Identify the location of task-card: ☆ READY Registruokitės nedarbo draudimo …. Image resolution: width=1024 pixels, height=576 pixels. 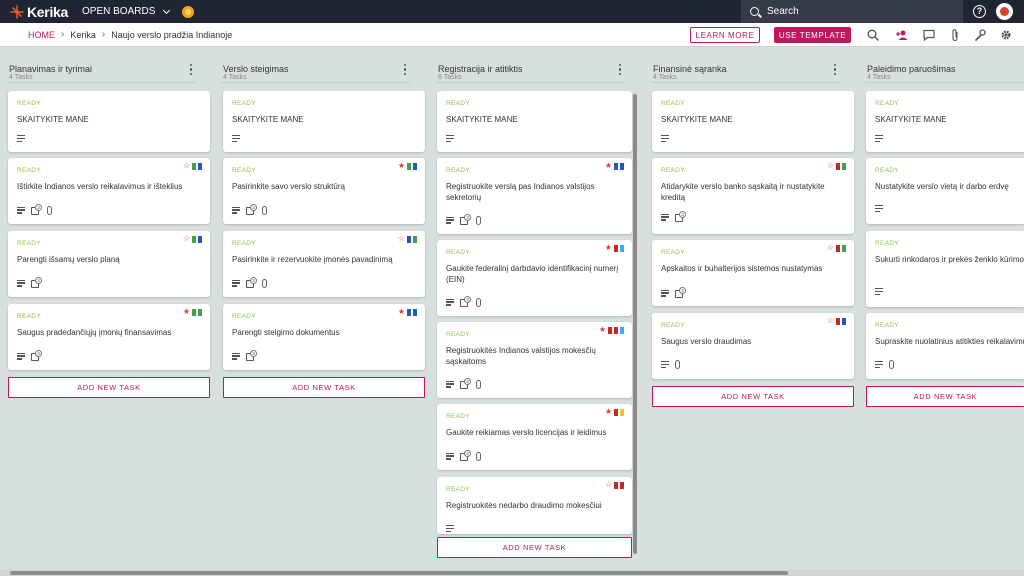
(534, 505).